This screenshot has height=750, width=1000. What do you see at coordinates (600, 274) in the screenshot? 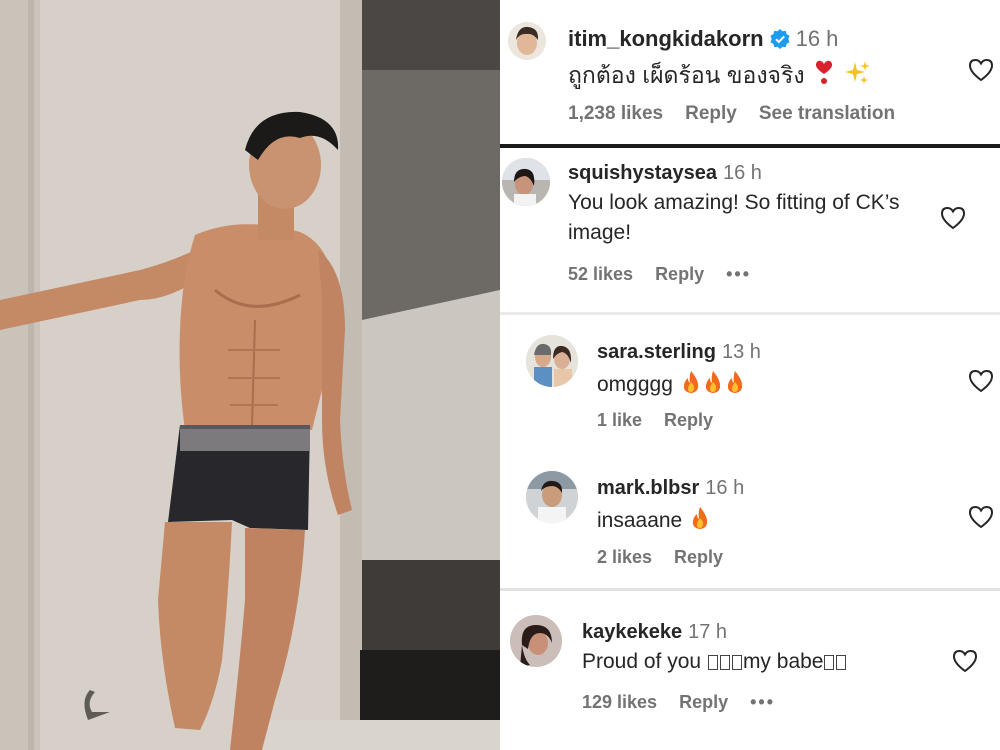
I see `likes-count: 52 likes` at bounding box center [600, 274].